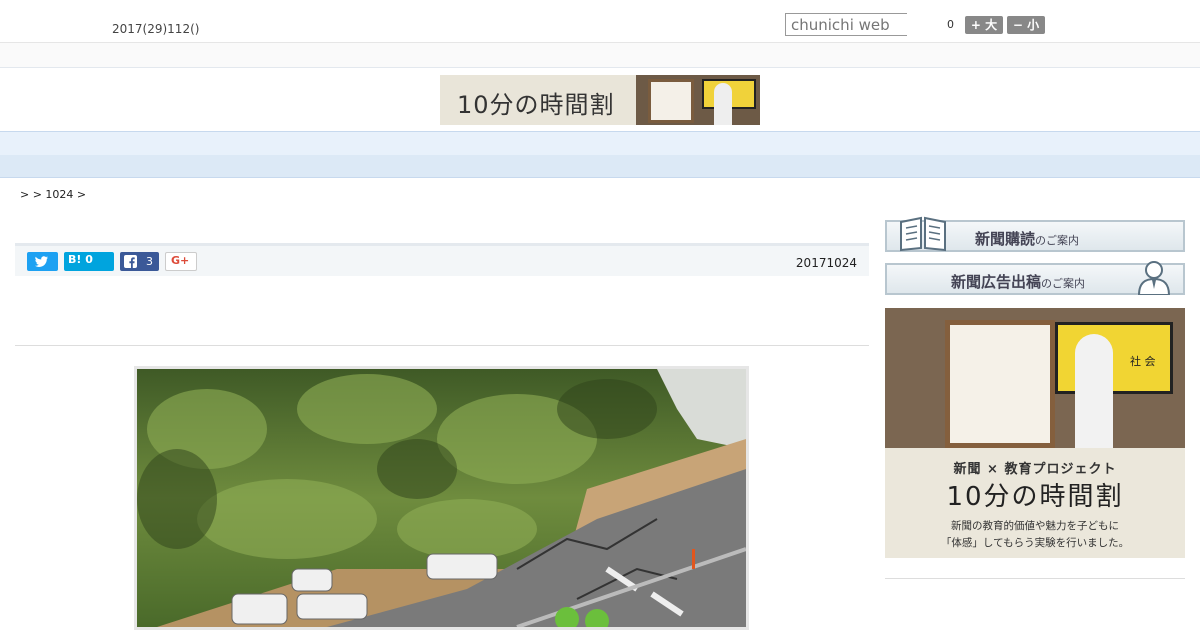 The image size is (1200, 630). I want to click on twitter-share-button, so click(42, 261).